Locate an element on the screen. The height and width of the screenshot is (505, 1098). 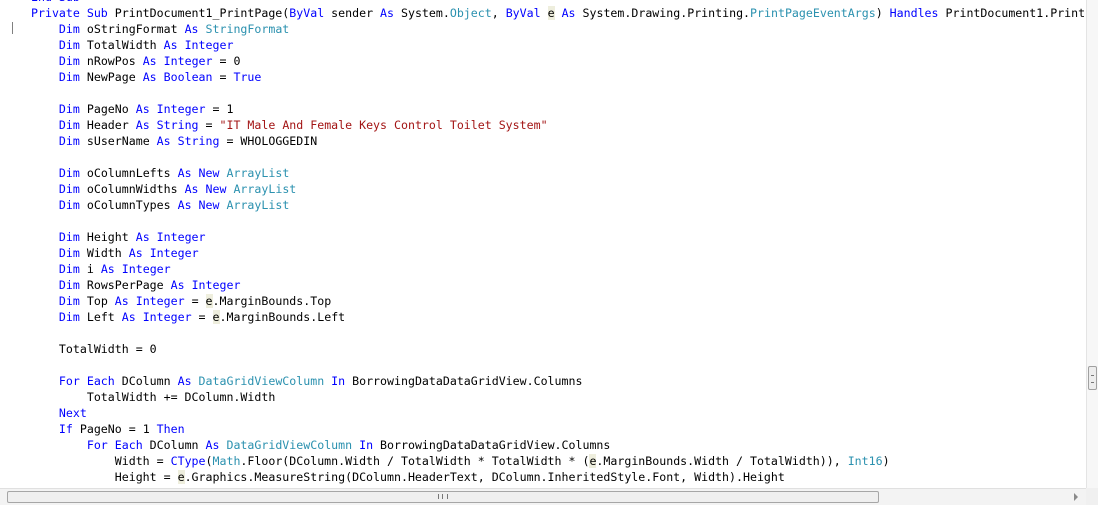
code-line: Dim Top As Integer = e.MarginBounds.Top is located at coordinates (558, 301).